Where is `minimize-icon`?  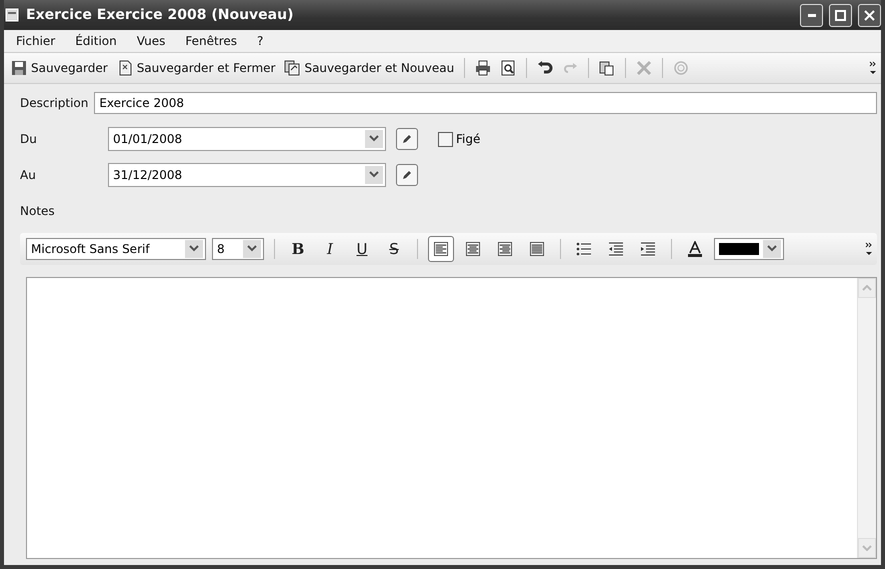 minimize-icon is located at coordinates (812, 15).